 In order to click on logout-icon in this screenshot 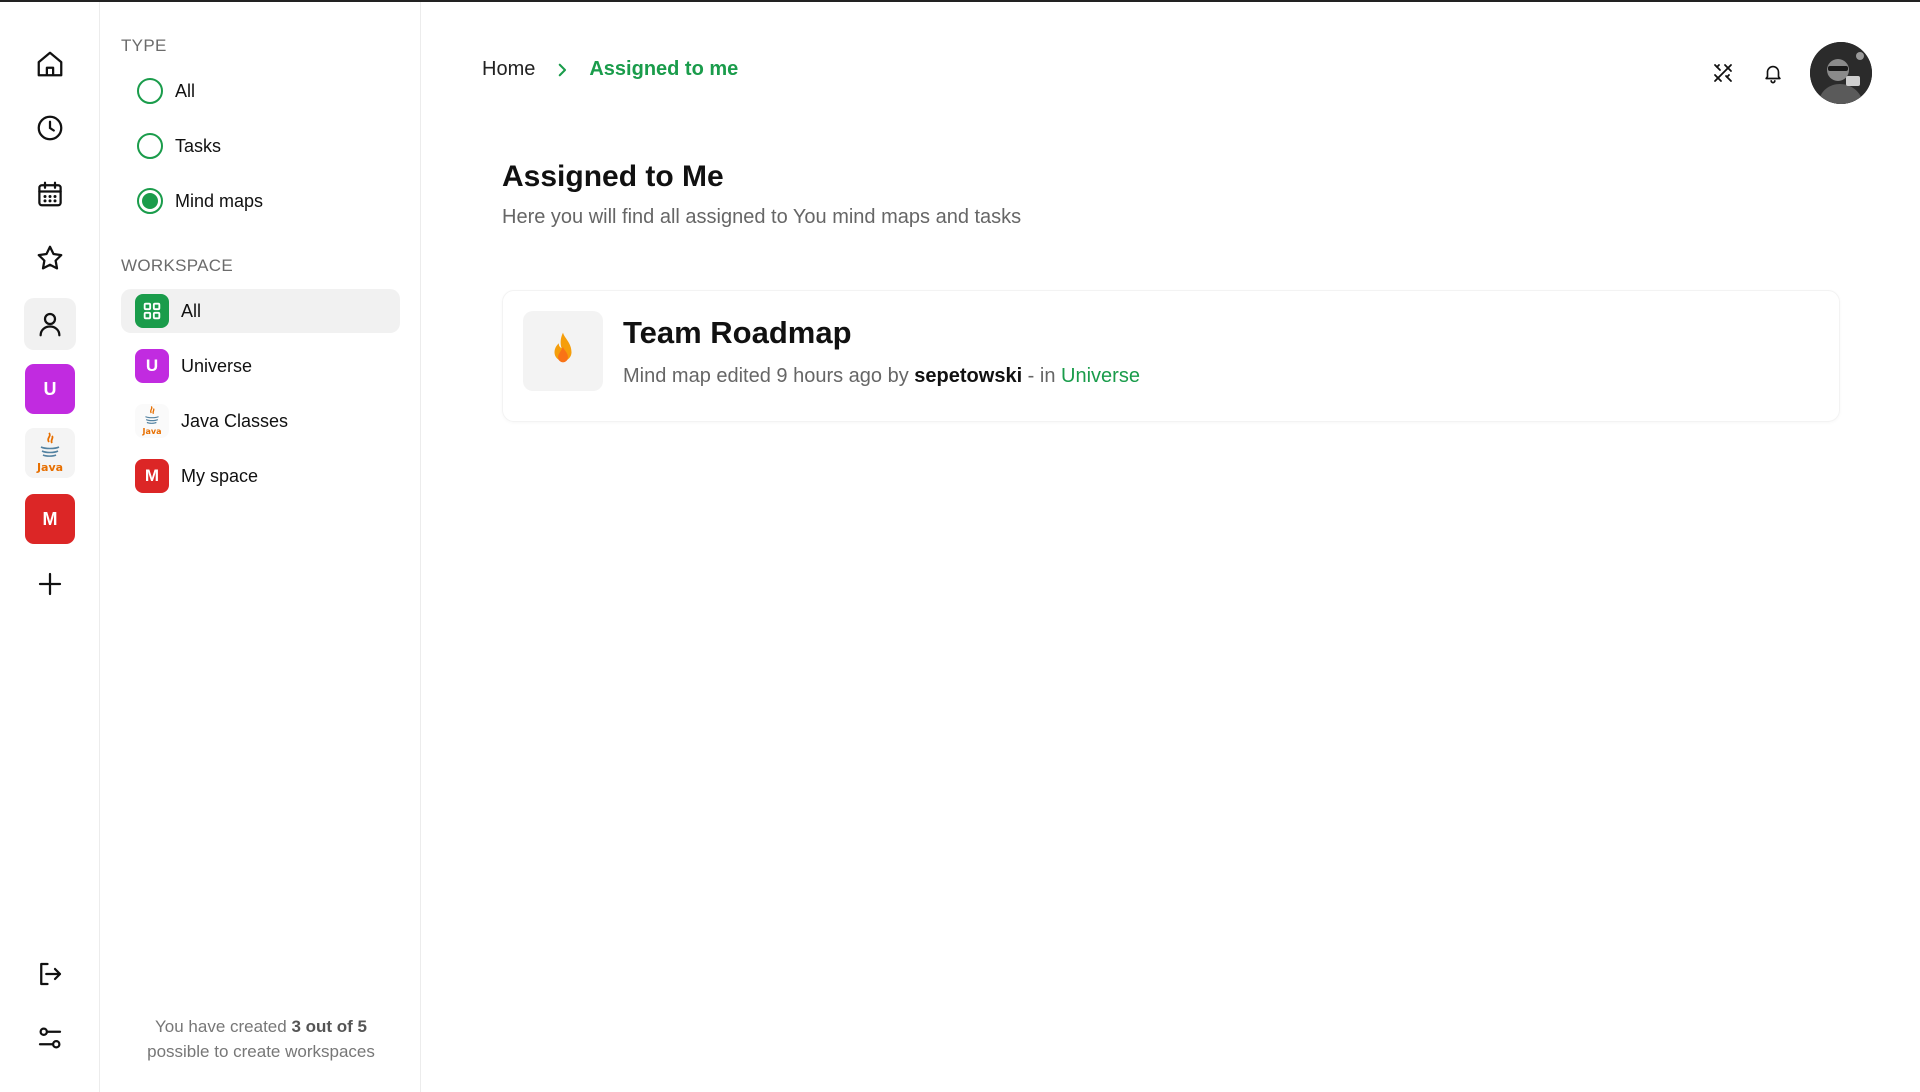, I will do `click(51, 974)`.